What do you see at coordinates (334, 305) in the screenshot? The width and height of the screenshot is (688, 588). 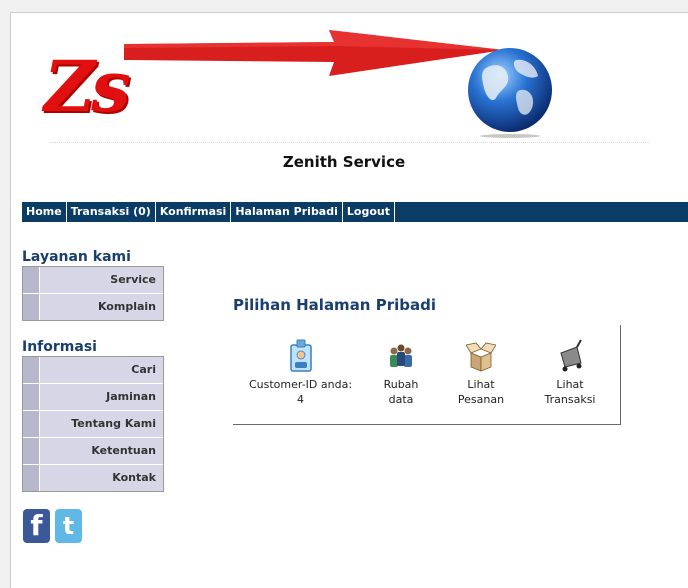 I see `page-heading: Pilihan Halaman Pribadi` at bounding box center [334, 305].